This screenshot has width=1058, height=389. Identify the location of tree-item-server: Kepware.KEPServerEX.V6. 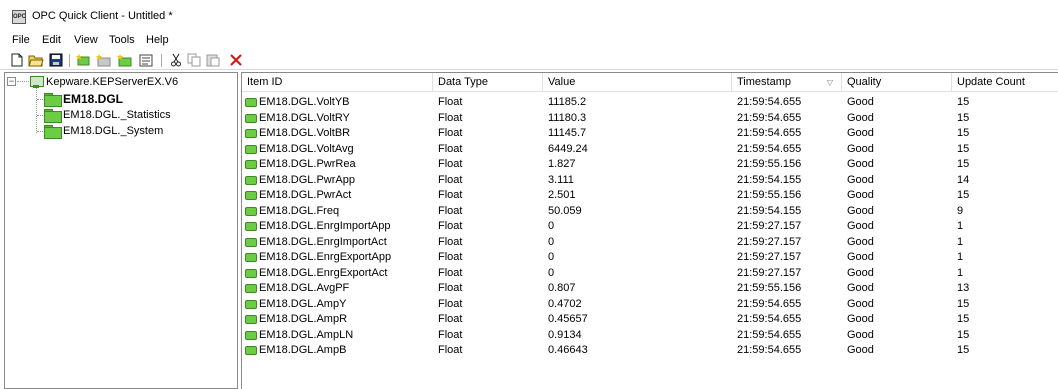
(103, 82).